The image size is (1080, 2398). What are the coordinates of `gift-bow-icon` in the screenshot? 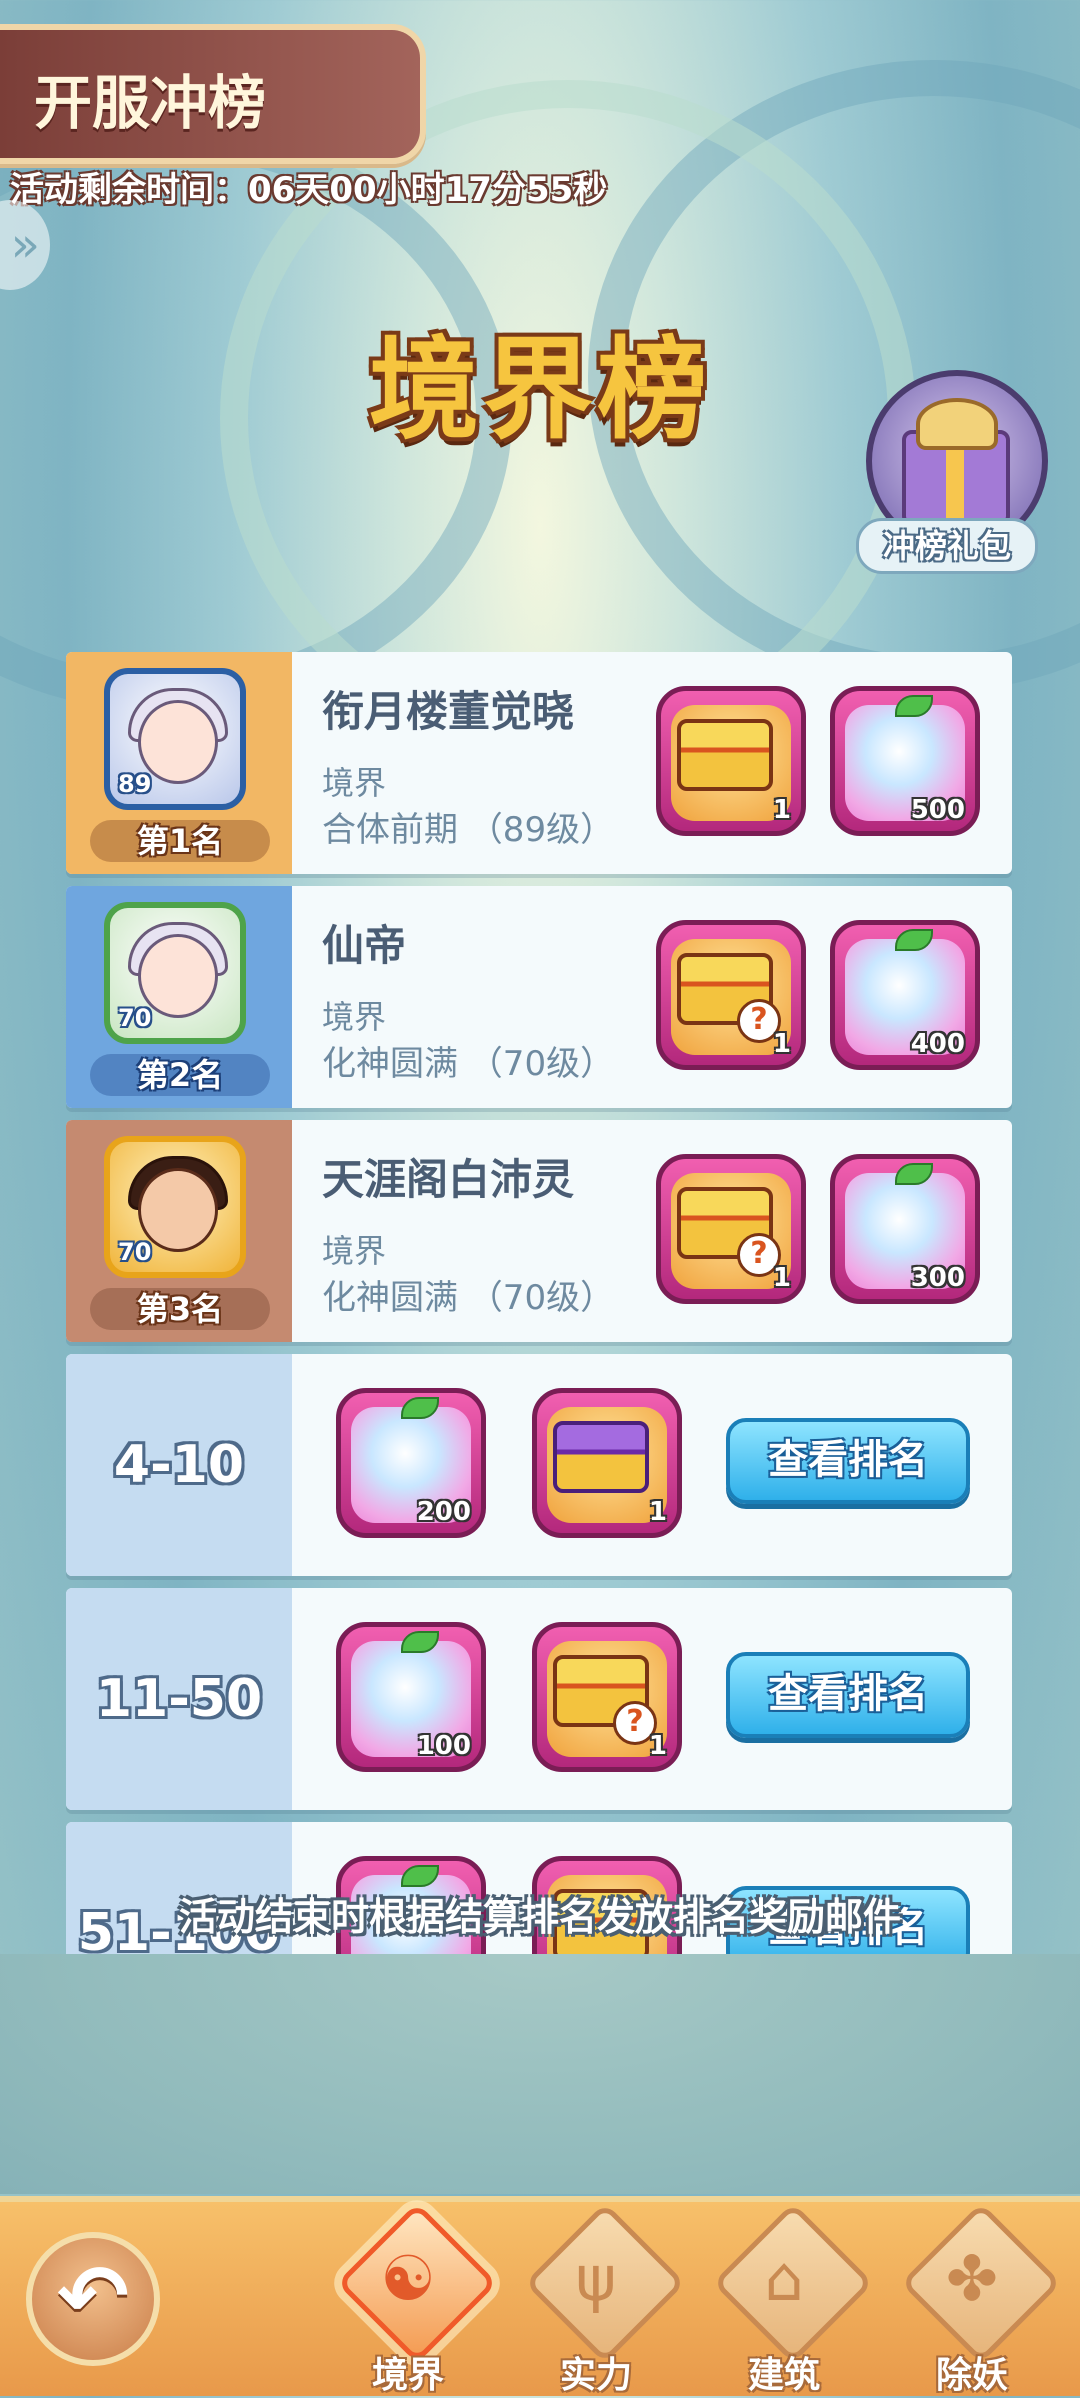 It's located at (957, 424).